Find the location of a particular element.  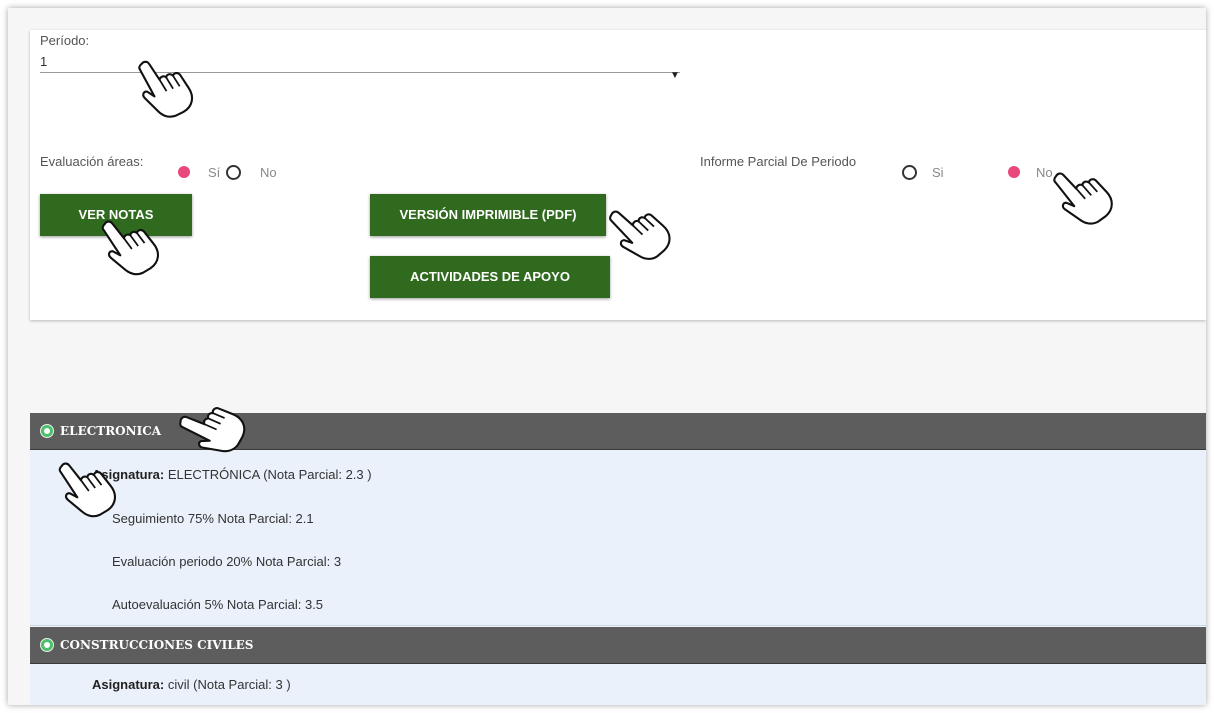

evaluacion-no-label: No is located at coordinates (268, 172).